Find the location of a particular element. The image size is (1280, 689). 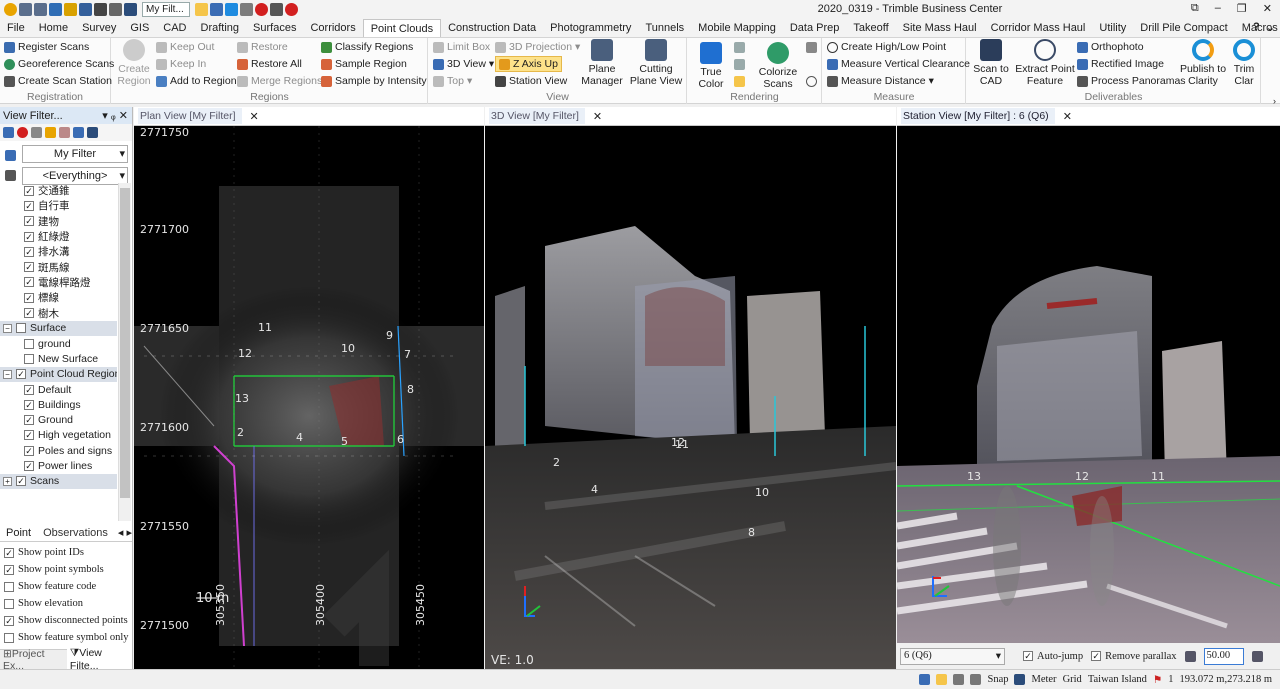

layer-icon is located at coordinates (231, 9).